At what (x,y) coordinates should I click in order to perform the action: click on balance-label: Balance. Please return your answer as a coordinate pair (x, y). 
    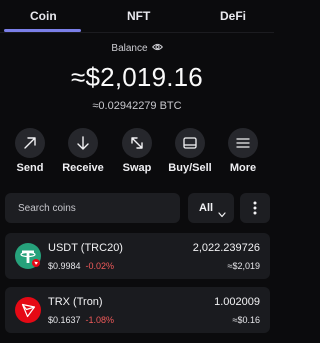
    Looking at the image, I should click on (129, 49).